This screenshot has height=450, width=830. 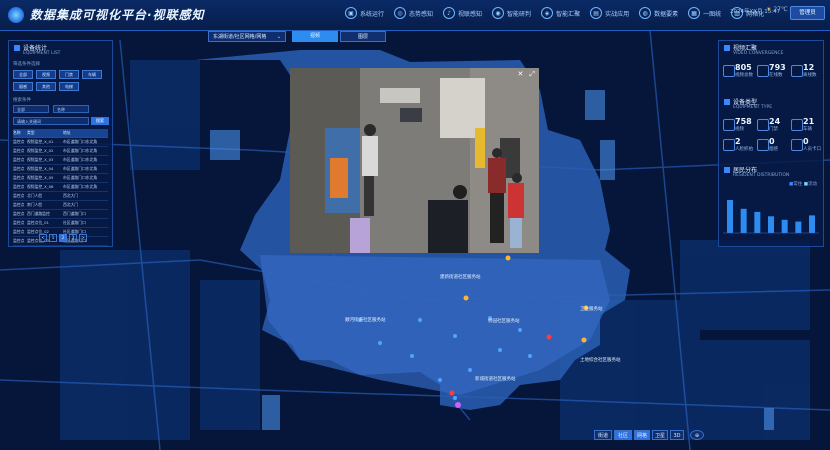 What do you see at coordinates (727, 102) in the screenshot?
I see `type-section-icon` at bounding box center [727, 102].